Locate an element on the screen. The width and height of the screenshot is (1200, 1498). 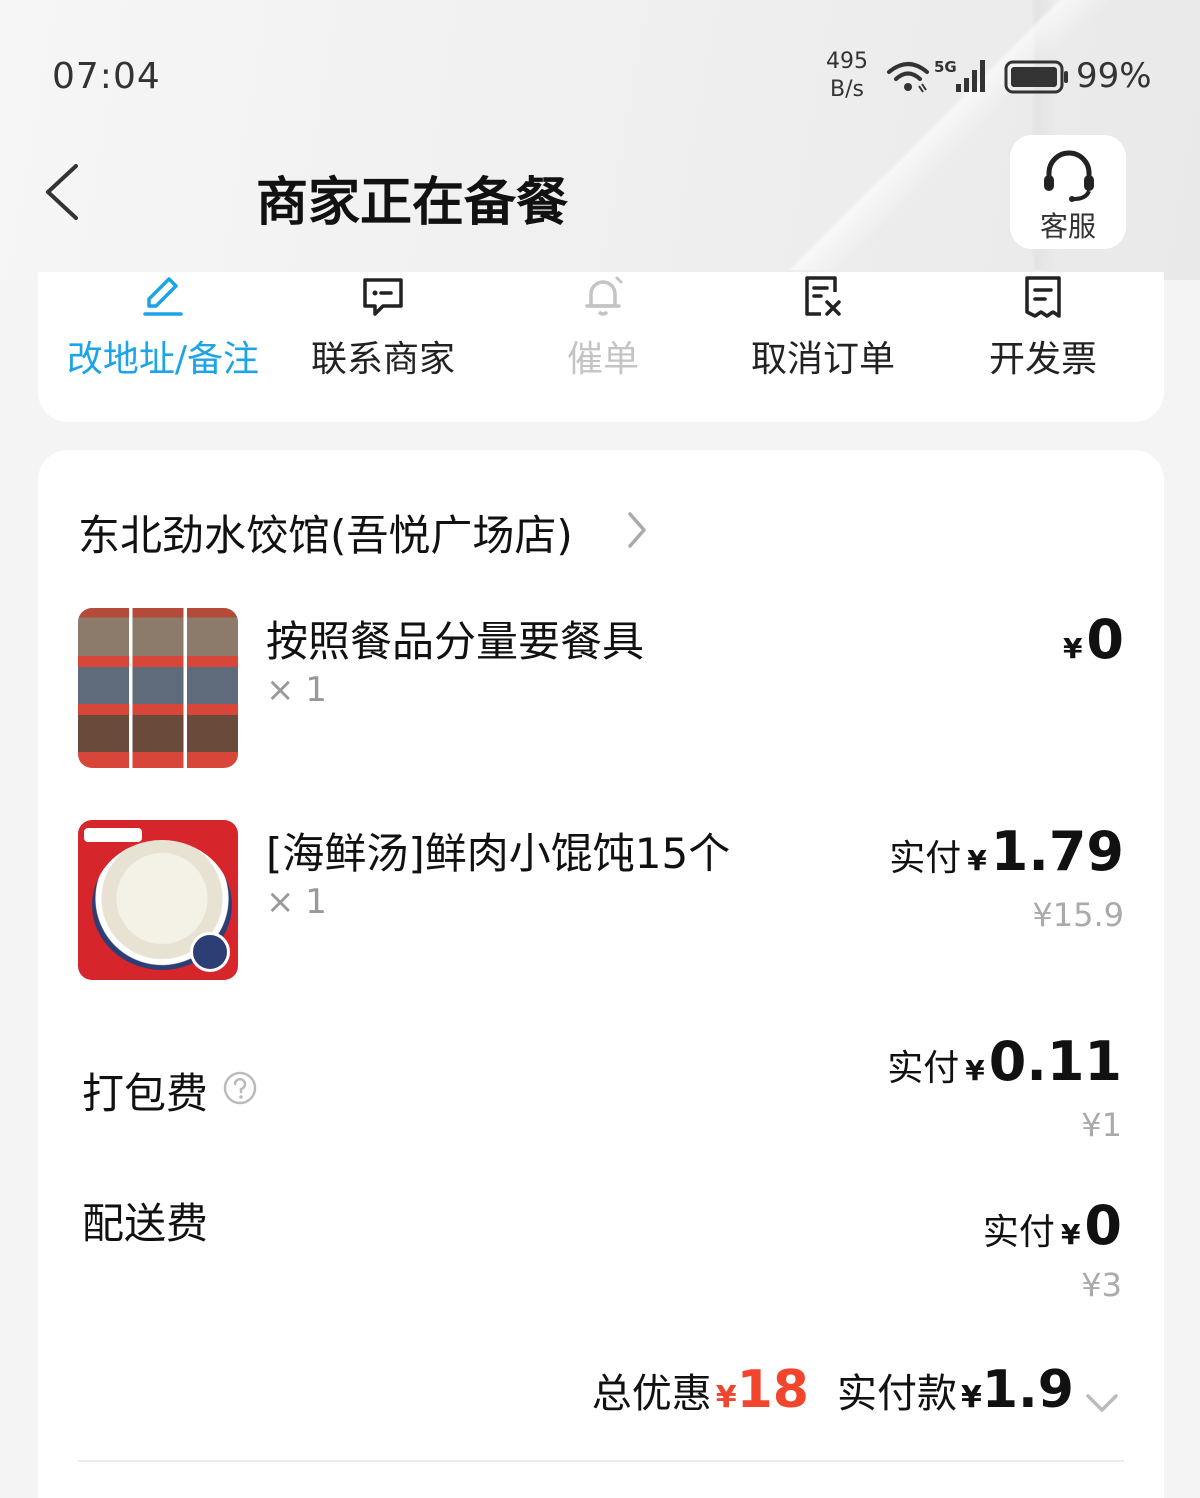
action-label: 取消订单 is located at coordinates (822, 359).